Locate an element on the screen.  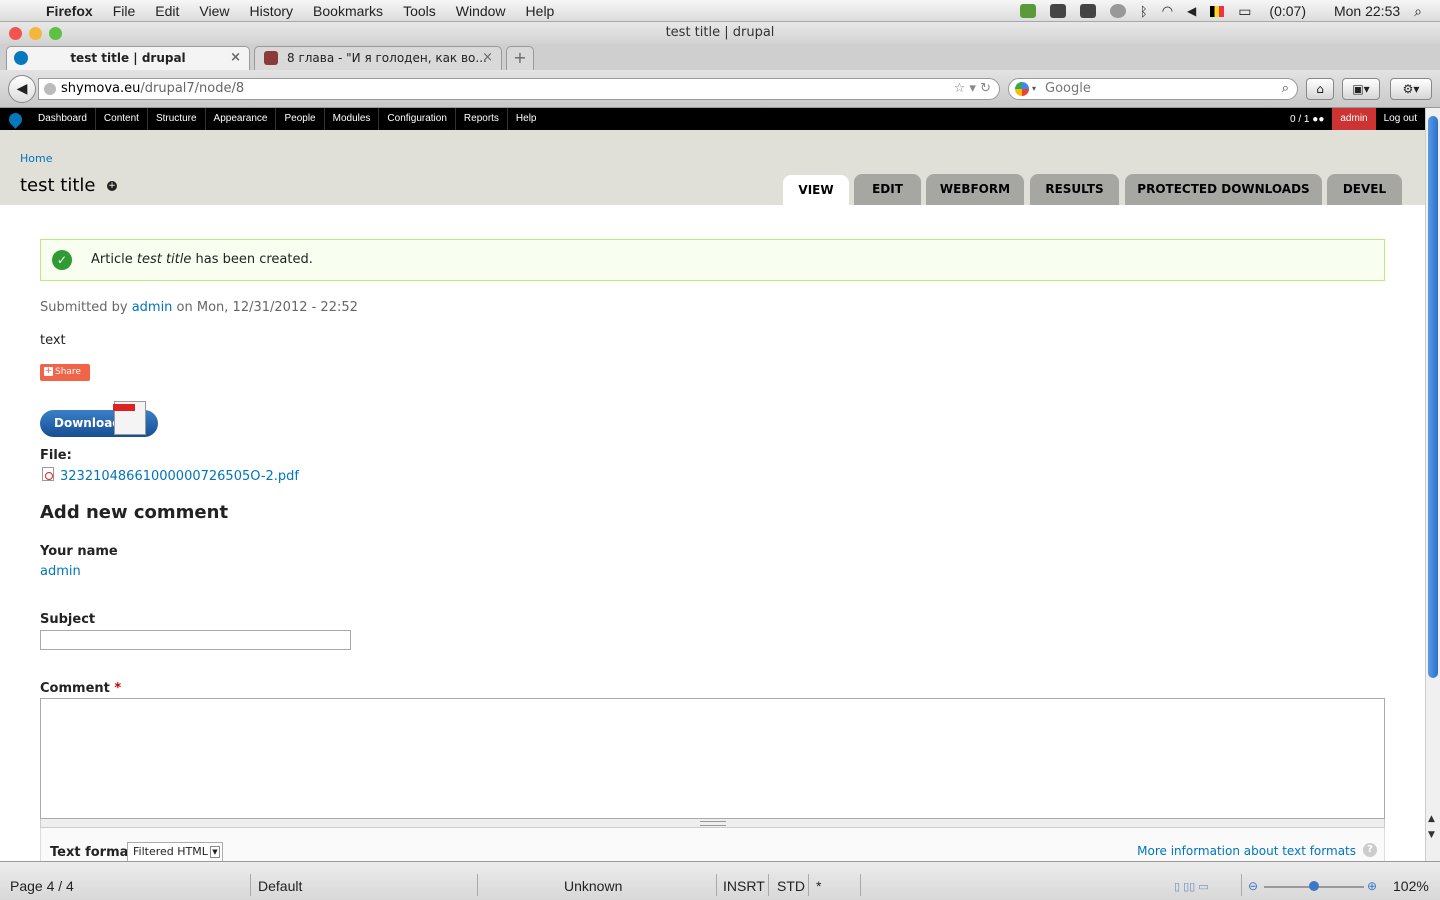
tab-label: test title | drupal is located at coordinates (128, 58).